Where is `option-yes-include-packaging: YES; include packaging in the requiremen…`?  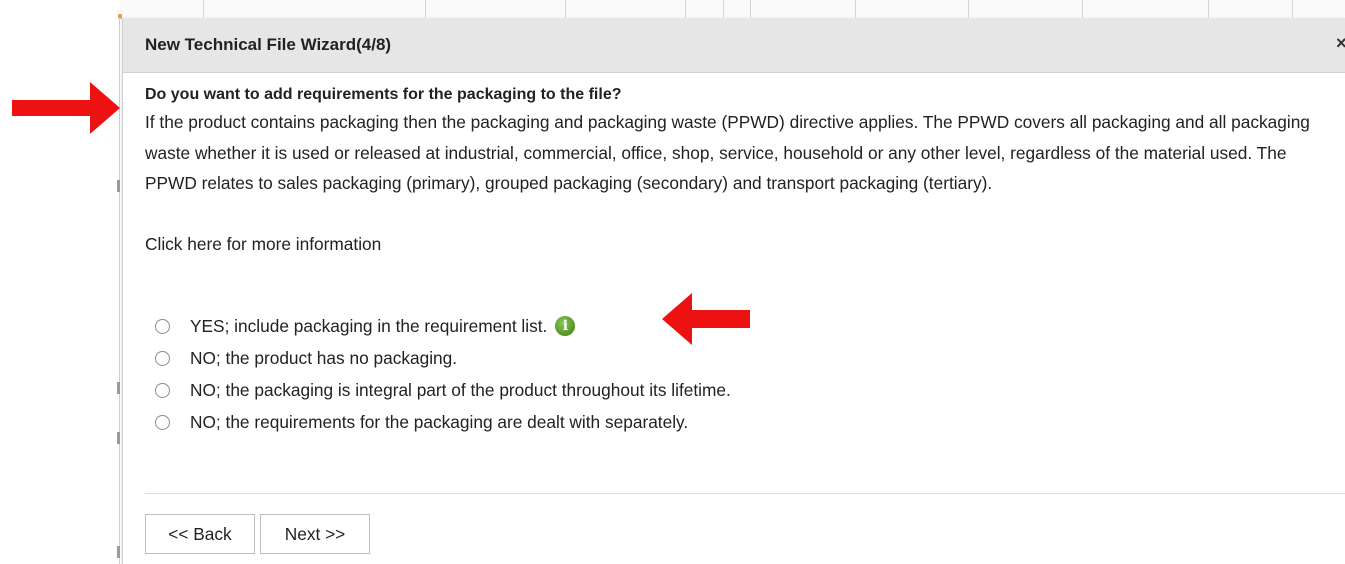
option-yes-include-packaging: YES; include packaging in the requiremen… is located at coordinates (443, 326).